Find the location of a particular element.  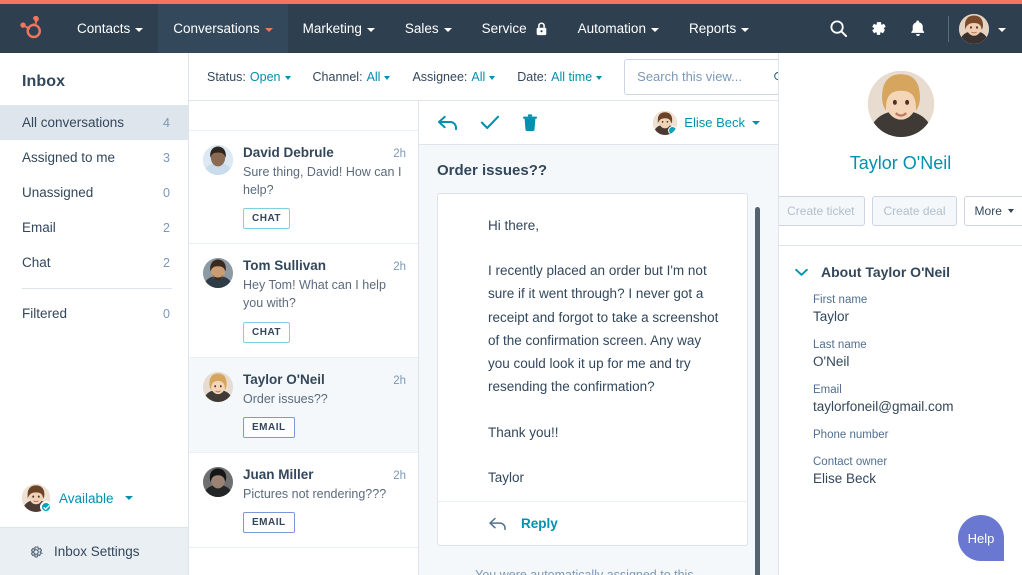

contact-actions: Create ticket Create deal More is located at coordinates (900, 211).